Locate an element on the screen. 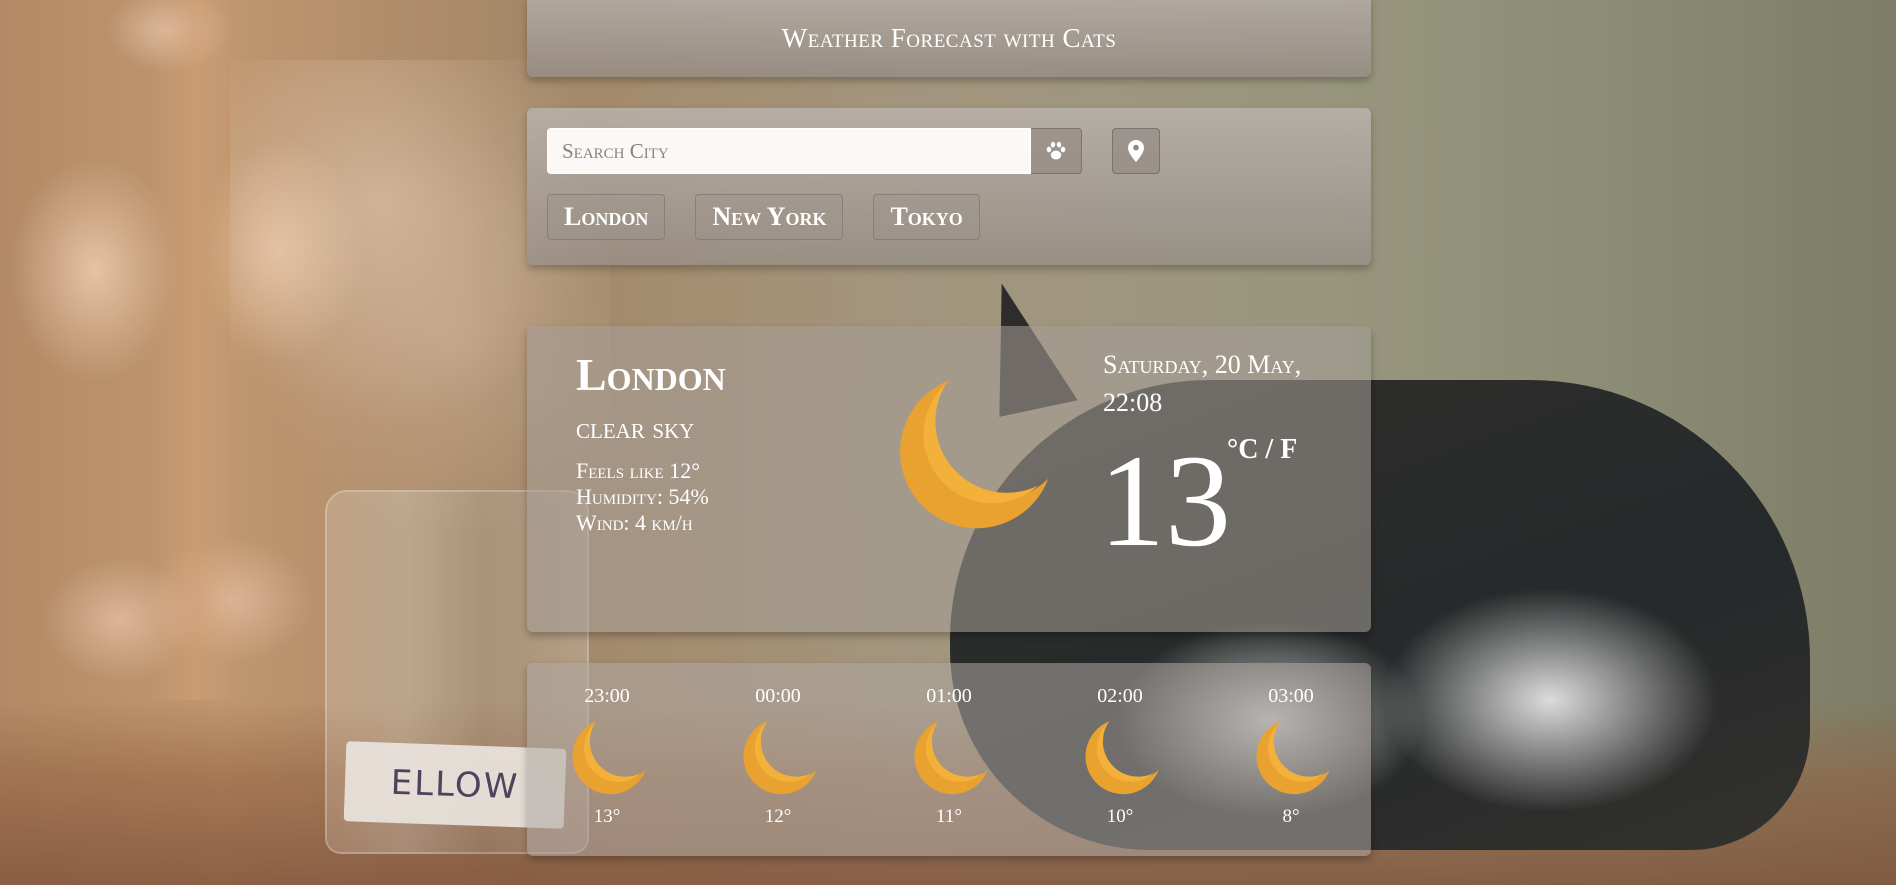 This screenshot has height=885, width=1896. current-location-button is located at coordinates (1136, 151).